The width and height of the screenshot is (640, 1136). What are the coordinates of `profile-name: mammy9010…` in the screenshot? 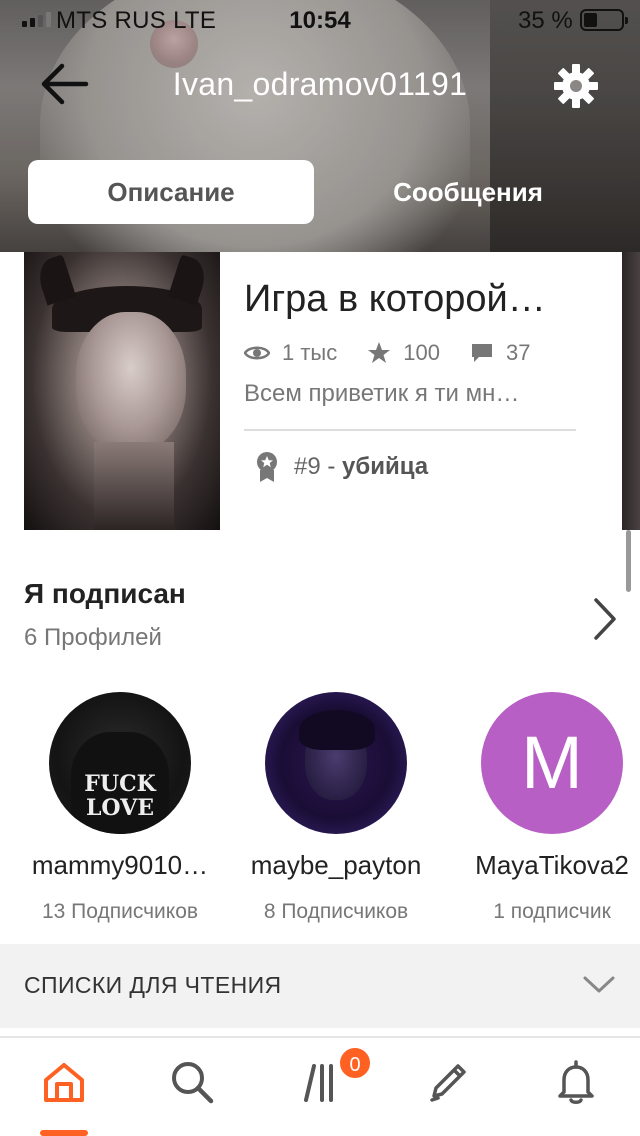 It's located at (120, 865).